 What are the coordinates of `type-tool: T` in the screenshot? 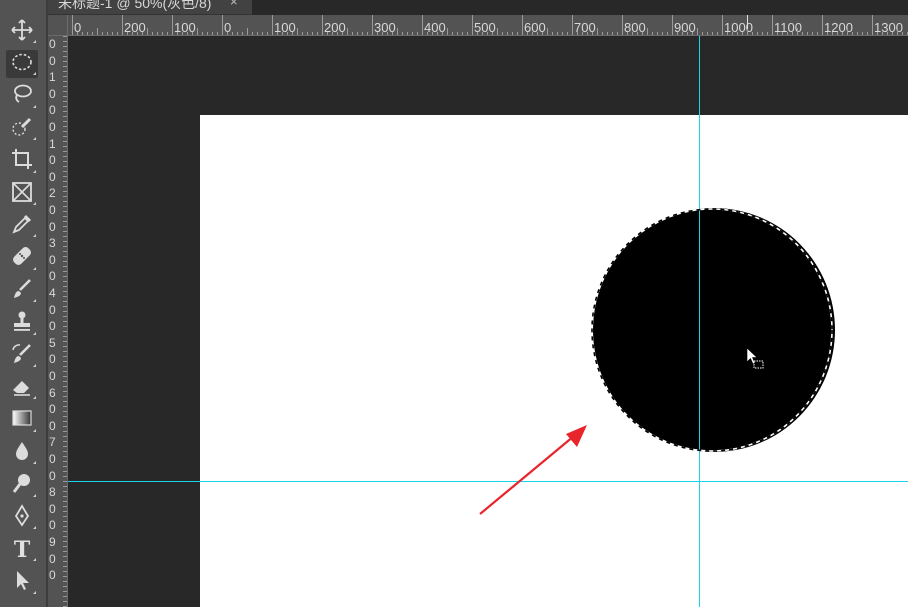 It's located at (22, 550).